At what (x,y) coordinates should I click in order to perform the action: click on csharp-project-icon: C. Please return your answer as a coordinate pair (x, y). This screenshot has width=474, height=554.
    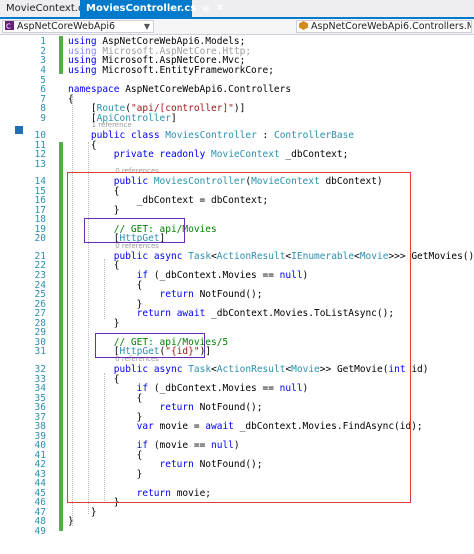
    Looking at the image, I should click on (9, 25).